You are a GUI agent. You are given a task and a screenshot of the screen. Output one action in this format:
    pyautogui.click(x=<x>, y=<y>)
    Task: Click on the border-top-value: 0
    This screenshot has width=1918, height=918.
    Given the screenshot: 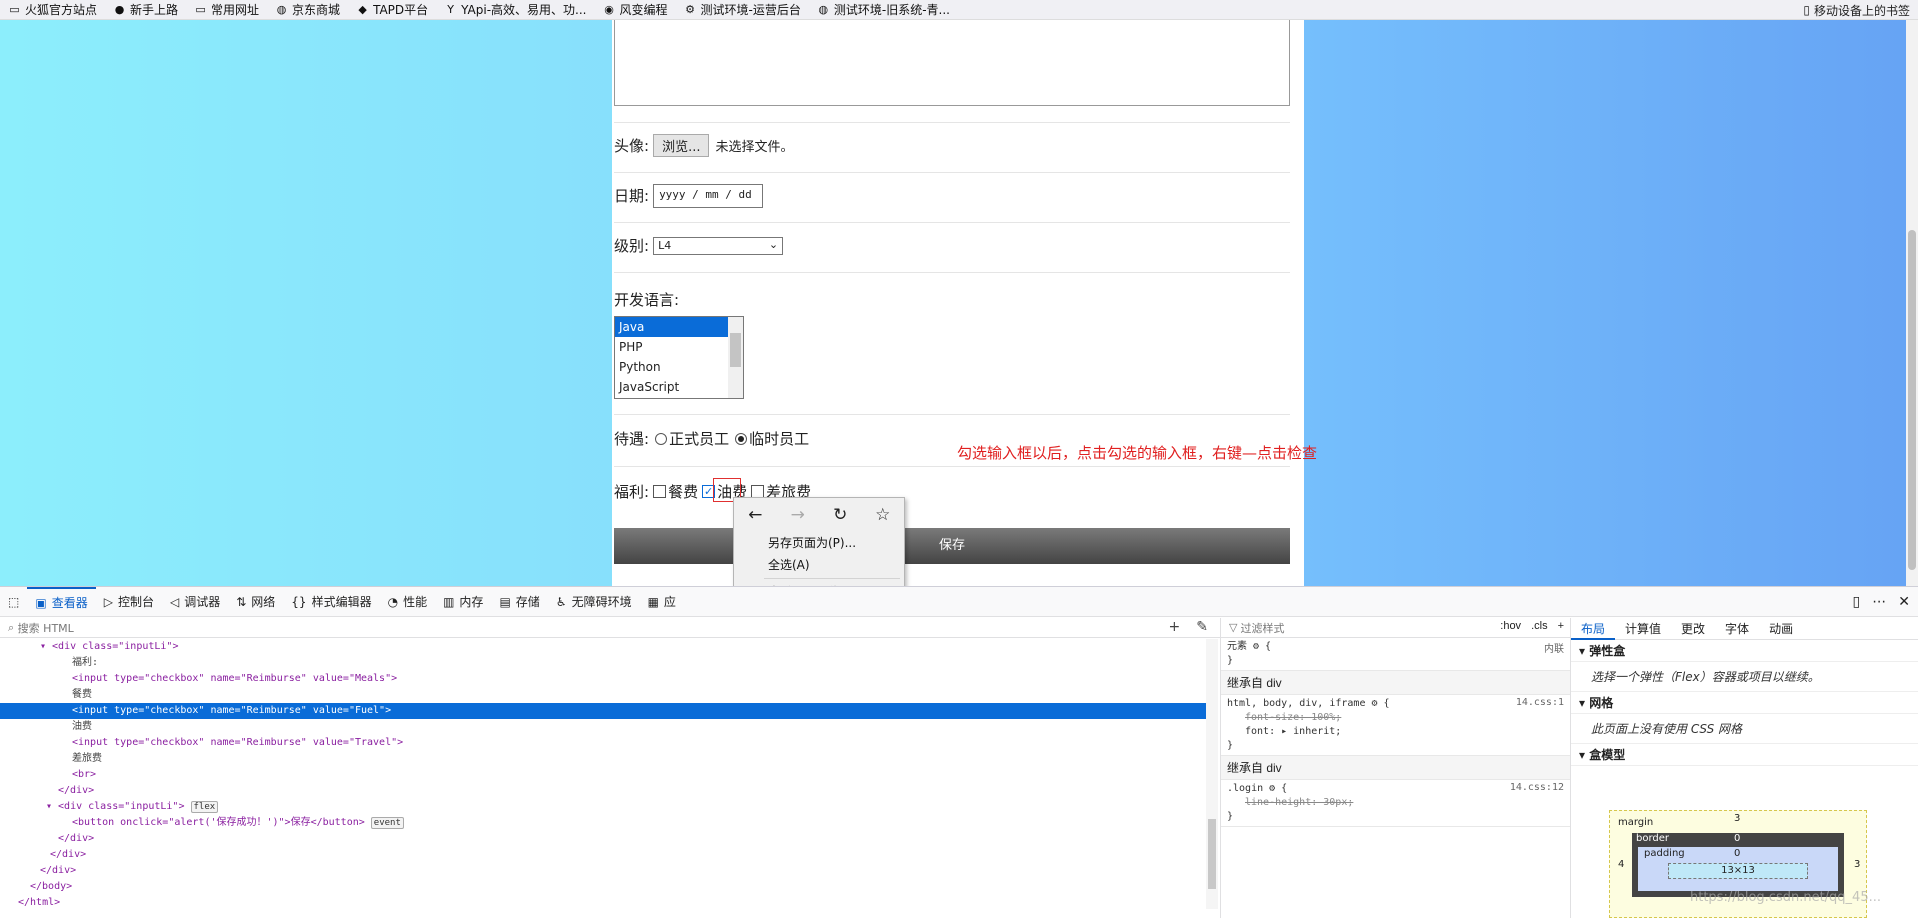 What is the action you would take?
    pyautogui.click(x=1737, y=838)
    